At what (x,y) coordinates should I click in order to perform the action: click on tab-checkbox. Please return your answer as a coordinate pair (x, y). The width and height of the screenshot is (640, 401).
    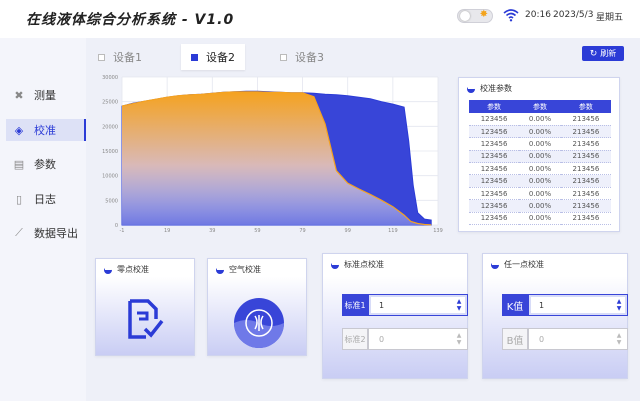
    Looking at the image, I should click on (101, 57).